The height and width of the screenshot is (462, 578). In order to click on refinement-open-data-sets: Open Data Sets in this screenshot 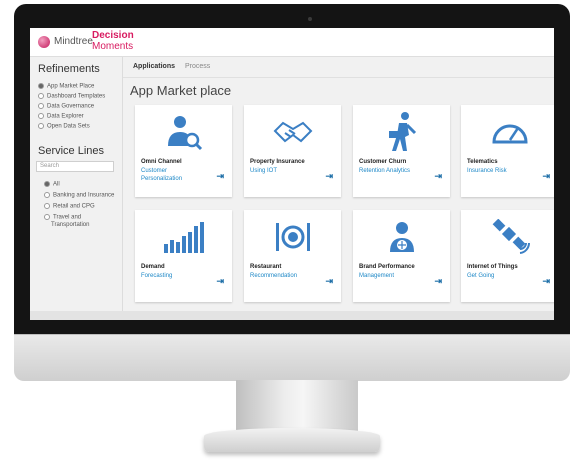, I will do `click(64, 126)`.